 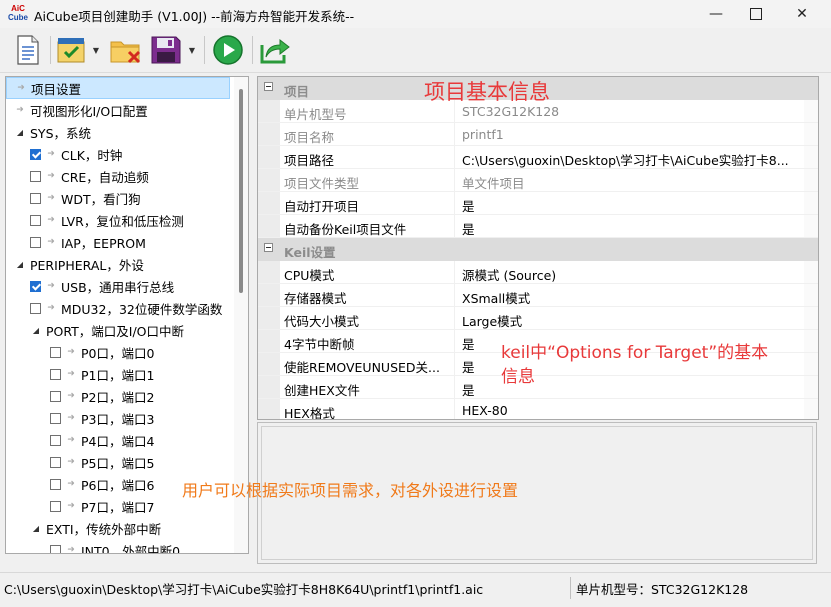 I want to click on property-row: HEX格式 HEX-80, so click(x=538, y=409).